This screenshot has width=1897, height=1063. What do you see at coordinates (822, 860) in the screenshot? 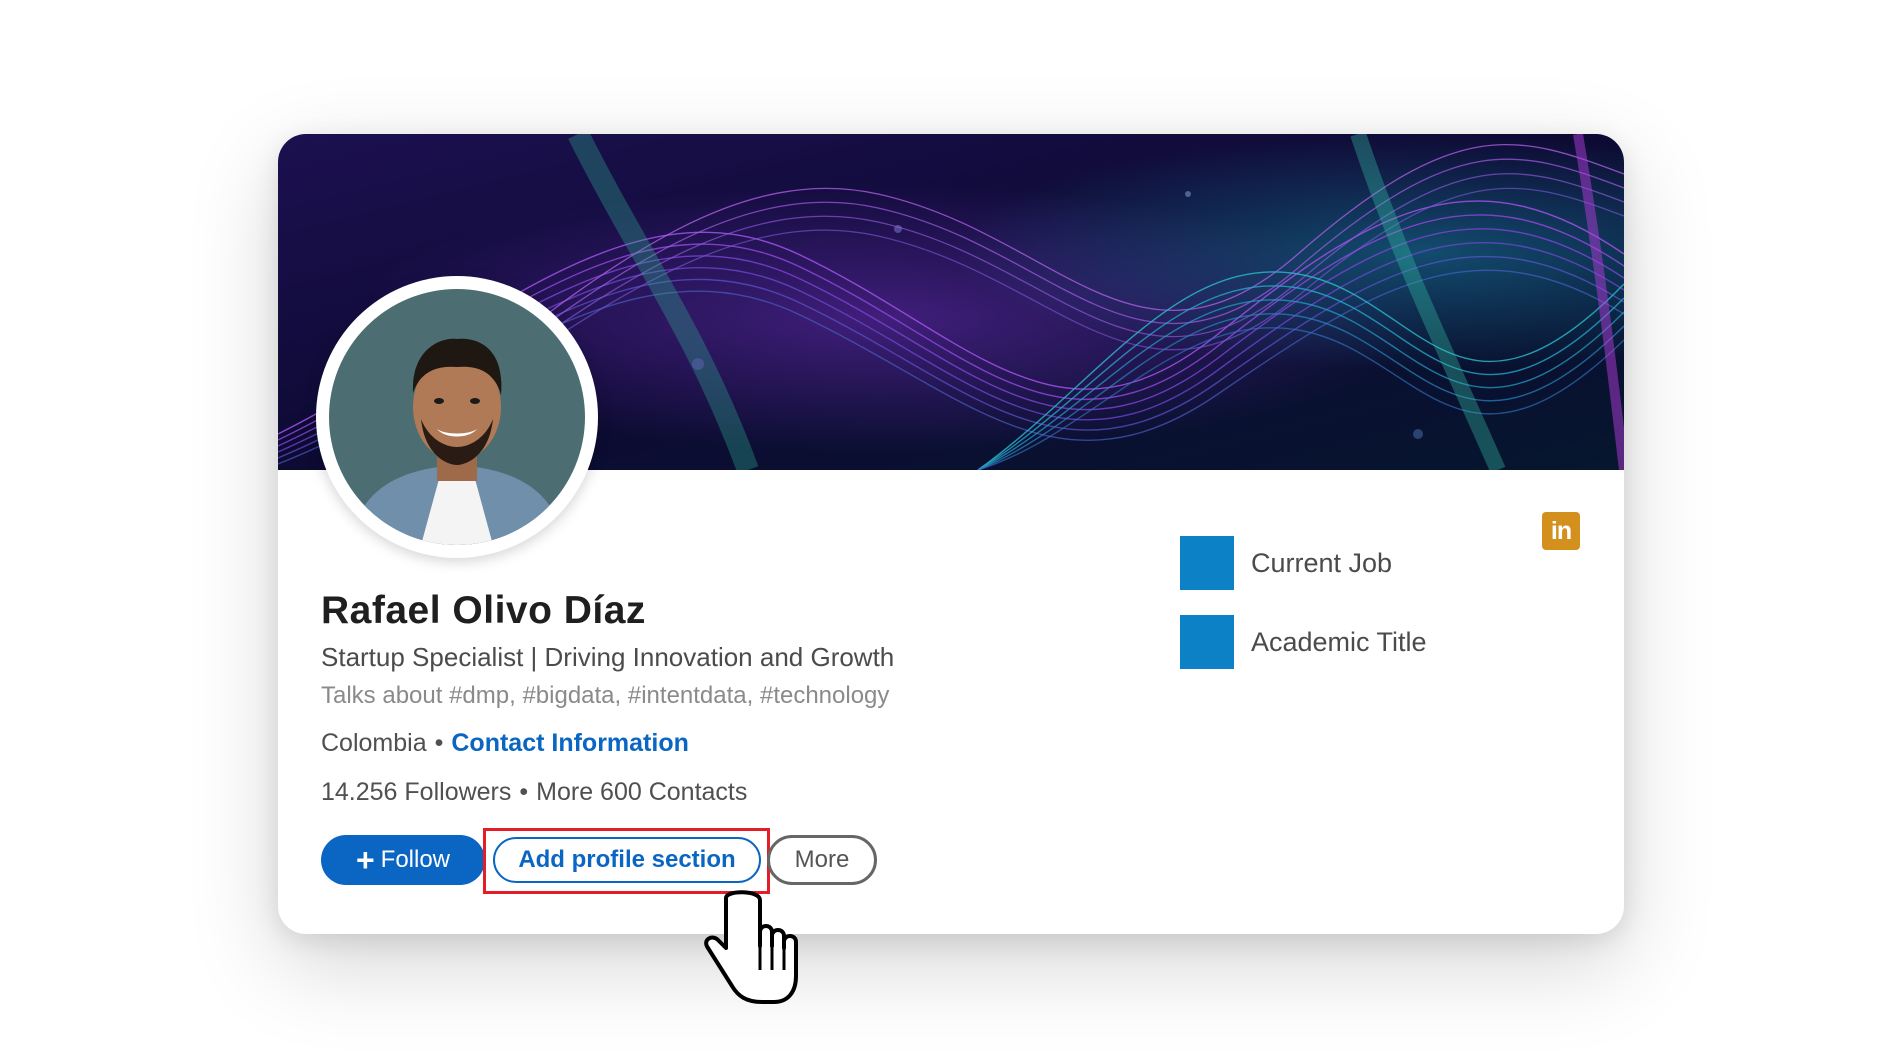
I see `more-button: More` at bounding box center [822, 860].